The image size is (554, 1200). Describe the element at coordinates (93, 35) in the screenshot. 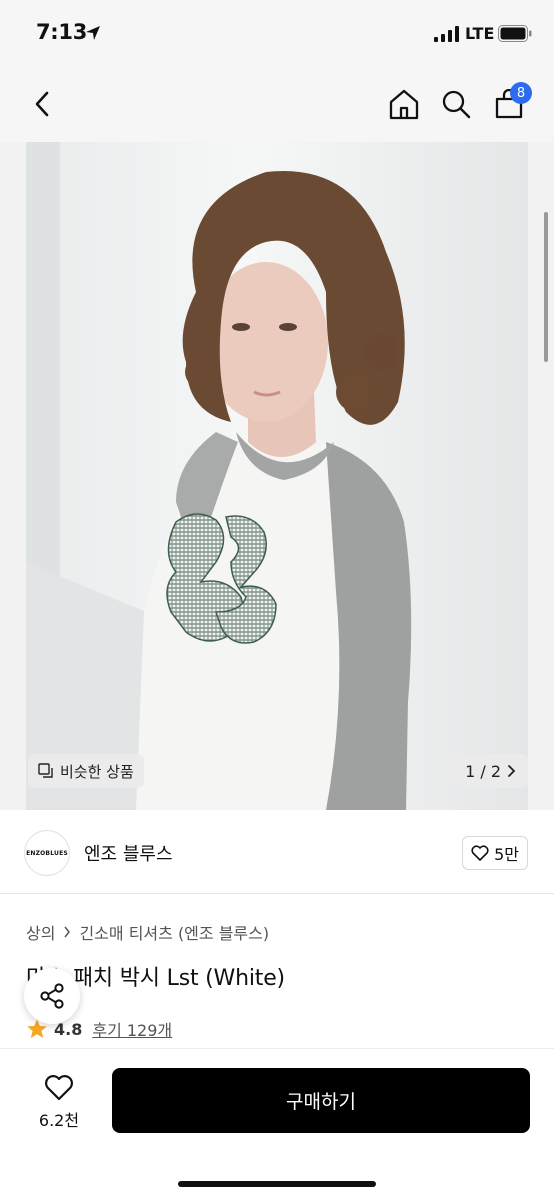

I see `location-arrow-icon` at that location.